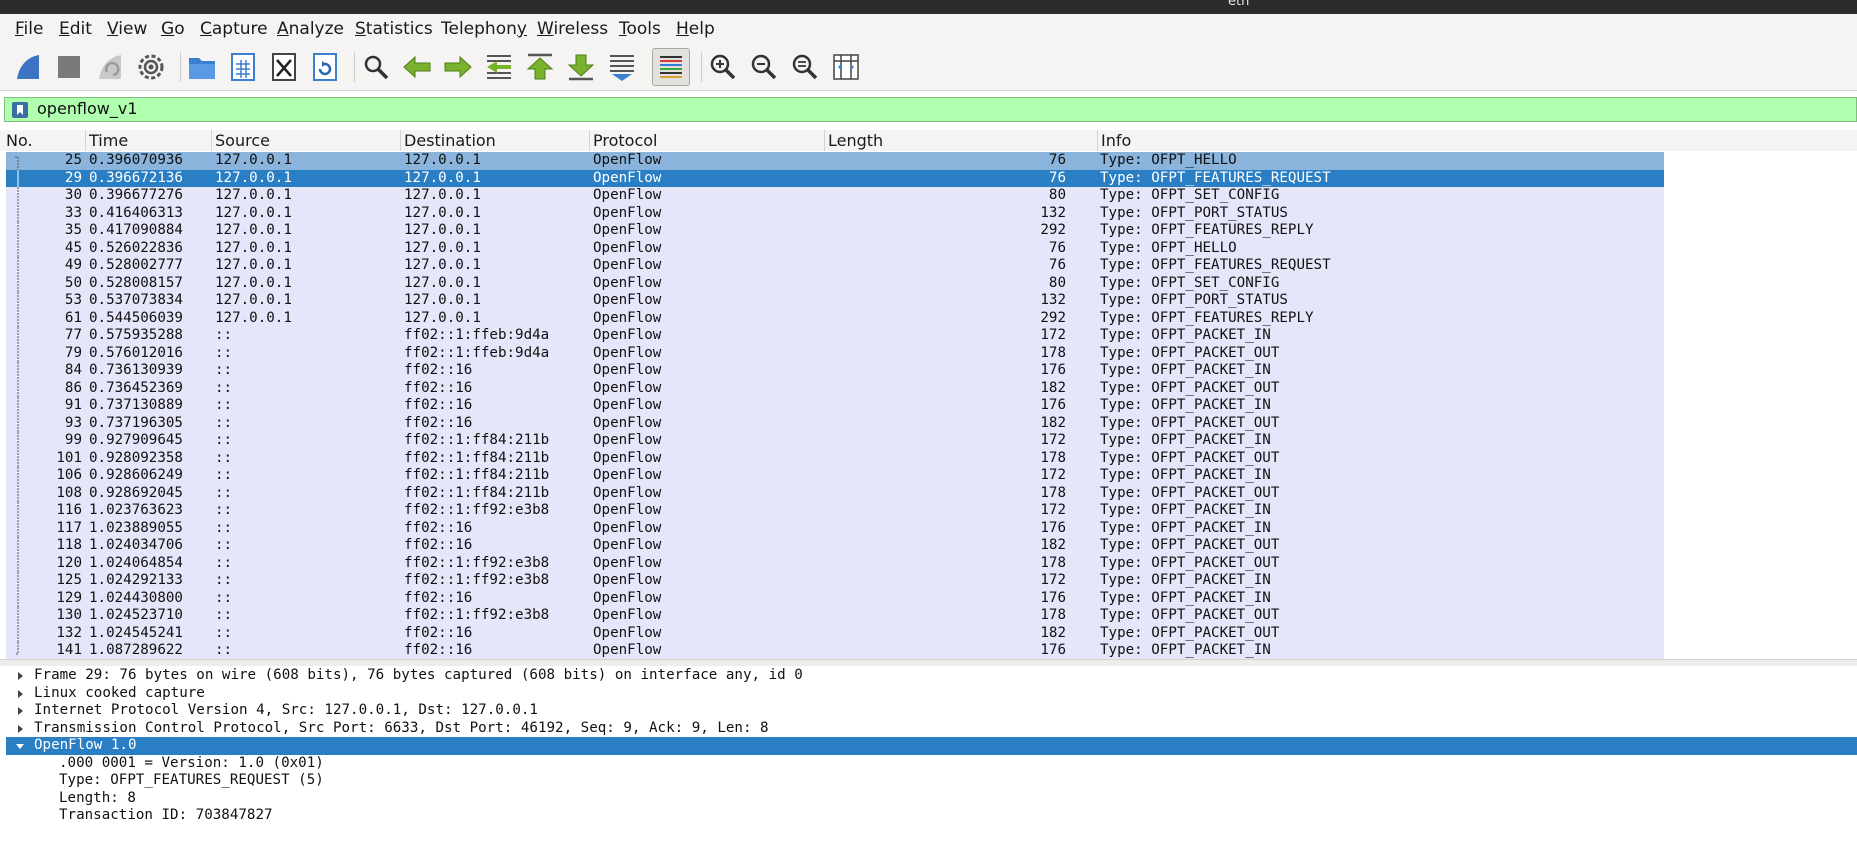 The image size is (1857, 853). What do you see at coordinates (253, 300) in the screenshot?
I see `packet-source: 127.0.0.1` at bounding box center [253, 300].